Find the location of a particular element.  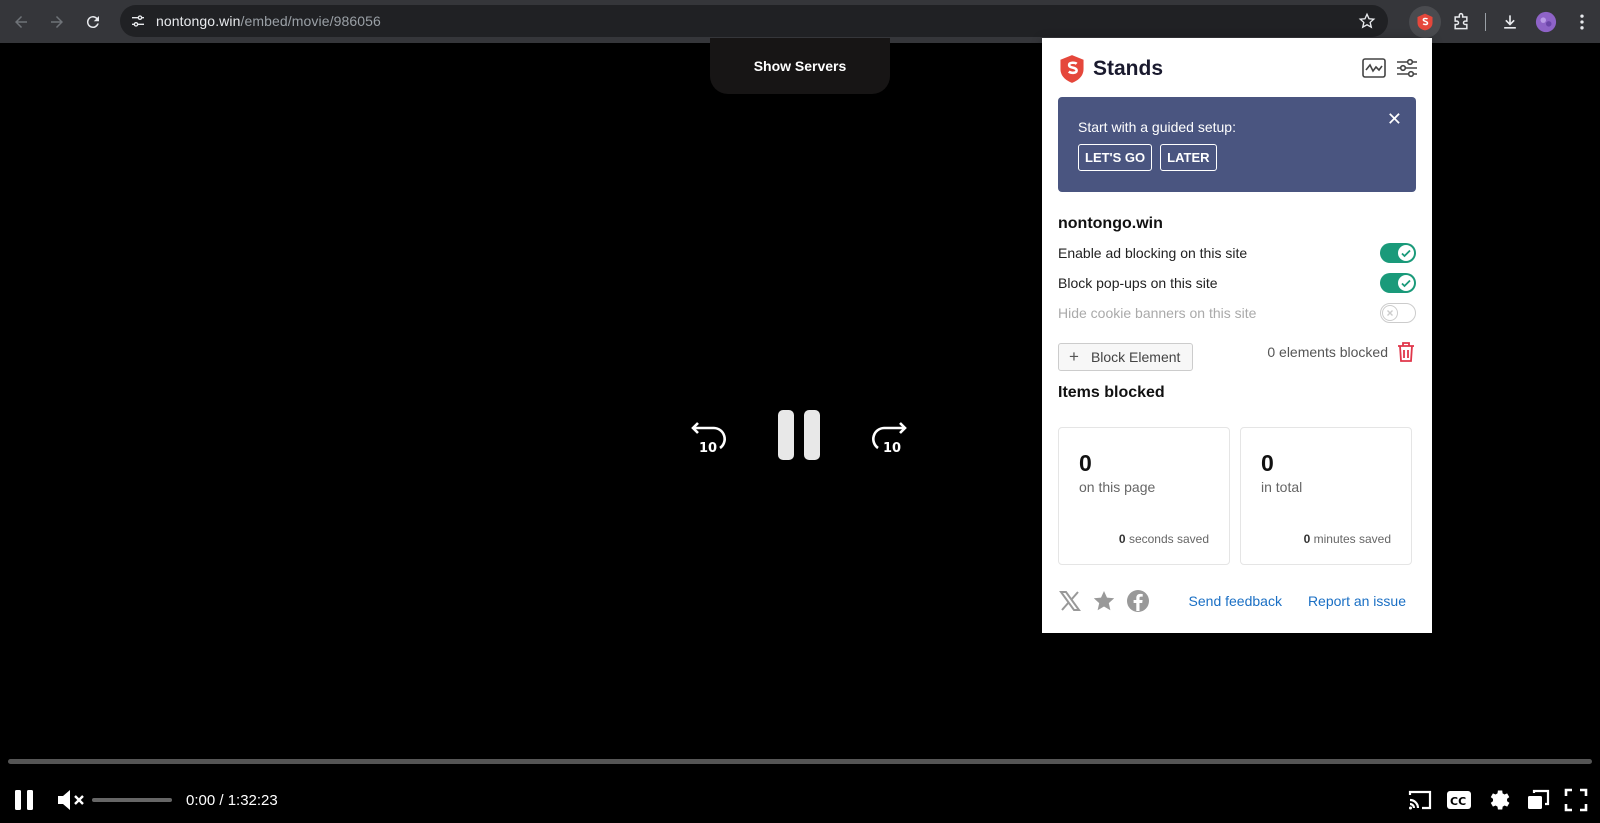

footer-links: Send feedback Report an issue is located at coordinates (1297, 601).